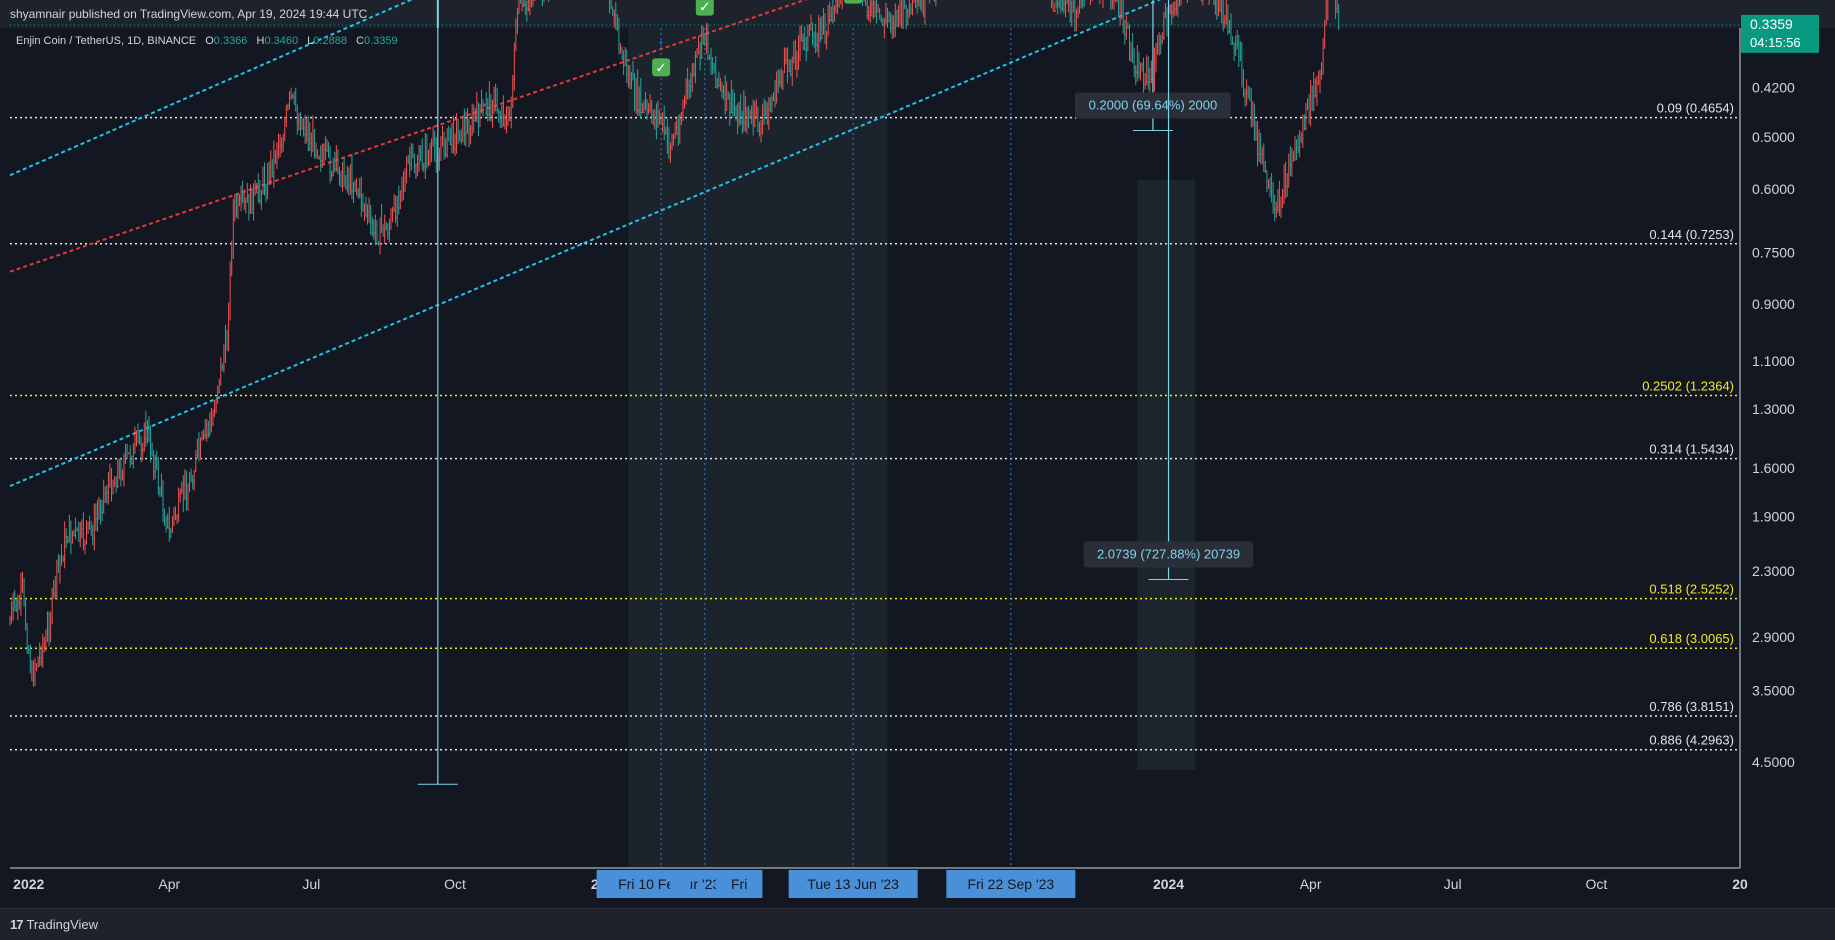  What do you see at coordinates (1773, 690) in the screenshot?
I see `price-tick-label: 3.5000` at bounding box center [1773, 690].